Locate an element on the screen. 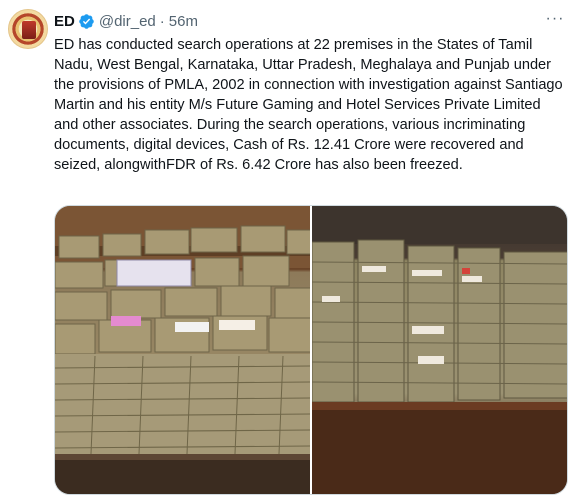 The image size is (576, 502). author-name: ED is located at coordinates (64, 21).